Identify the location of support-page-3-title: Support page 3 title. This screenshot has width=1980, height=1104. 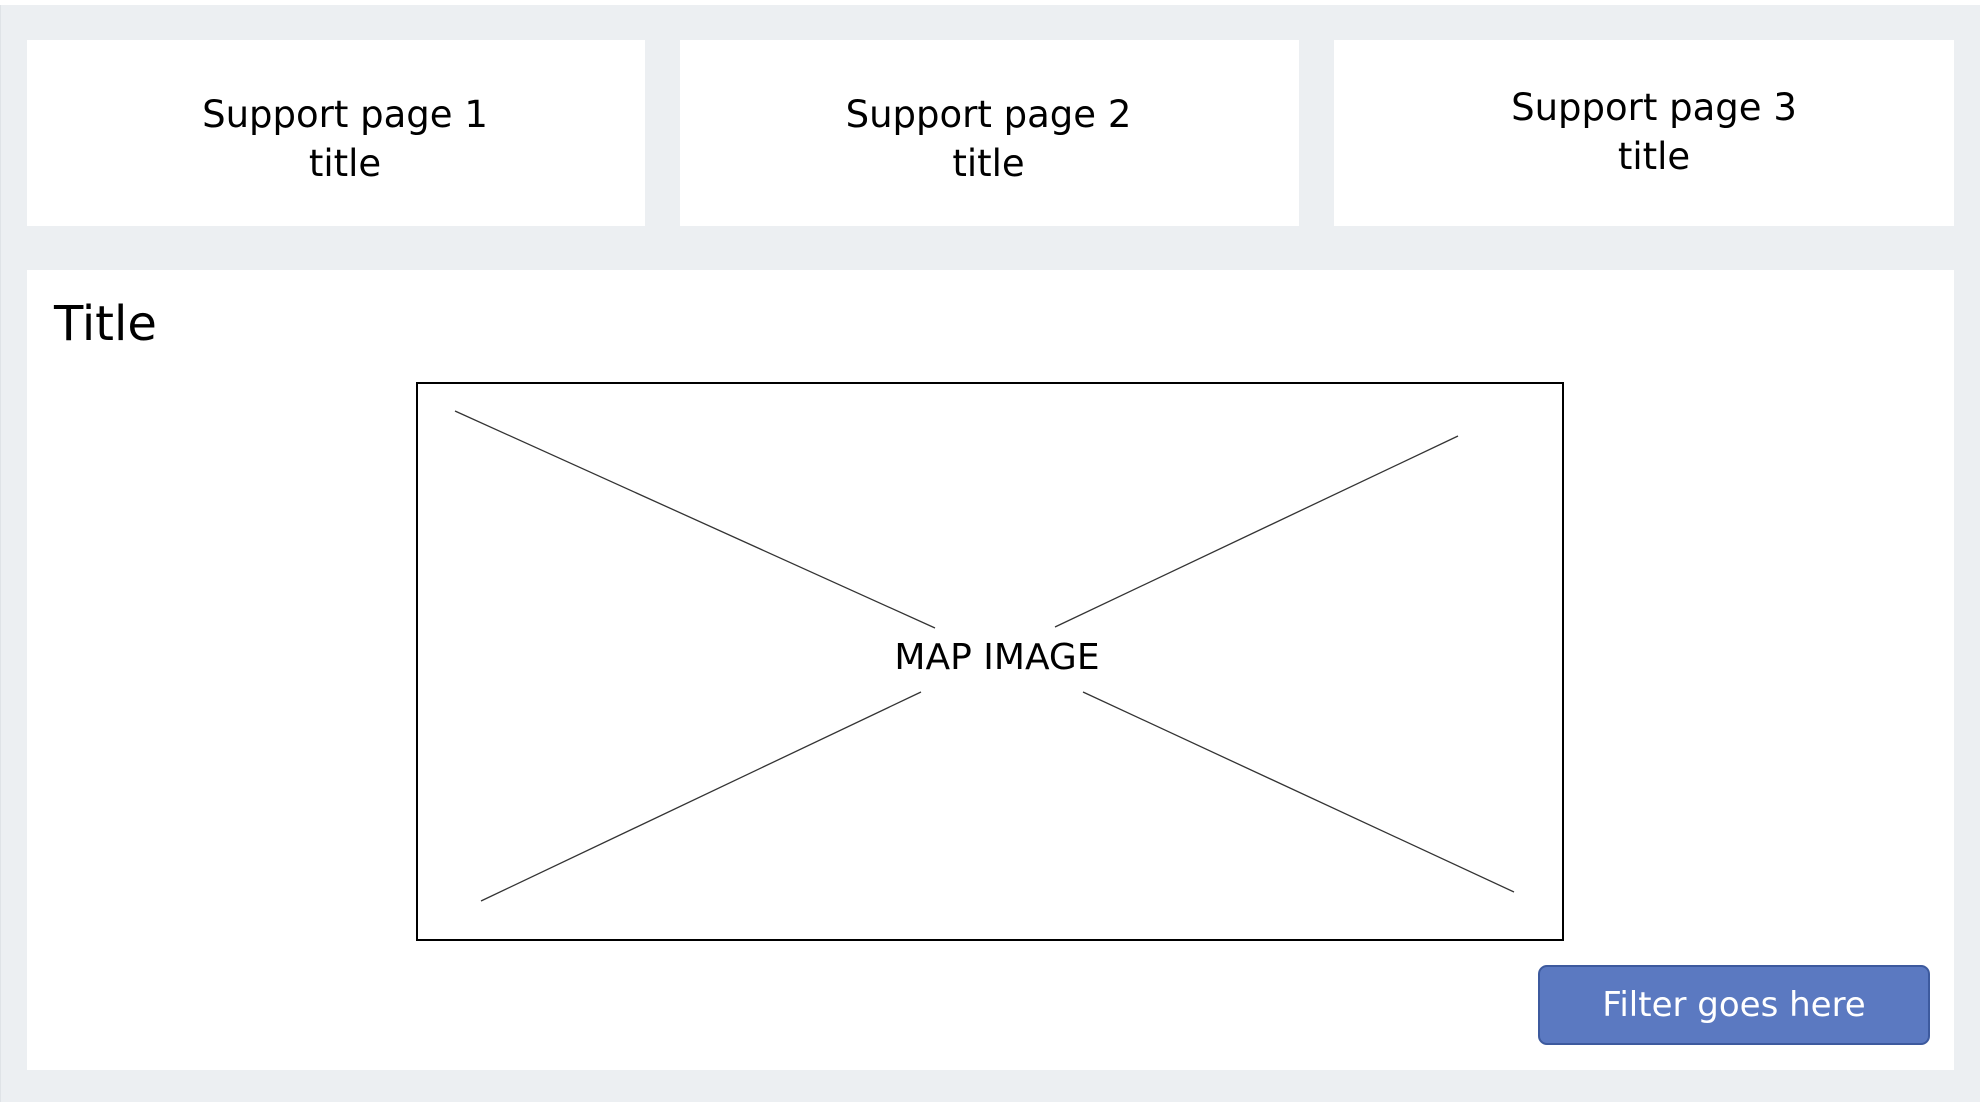
(1654, 132).